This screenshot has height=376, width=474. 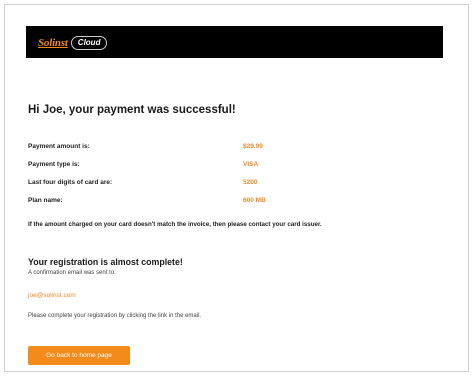 I want to click on payment-label: Last four digits of card are:, so click(x=70, y=182).